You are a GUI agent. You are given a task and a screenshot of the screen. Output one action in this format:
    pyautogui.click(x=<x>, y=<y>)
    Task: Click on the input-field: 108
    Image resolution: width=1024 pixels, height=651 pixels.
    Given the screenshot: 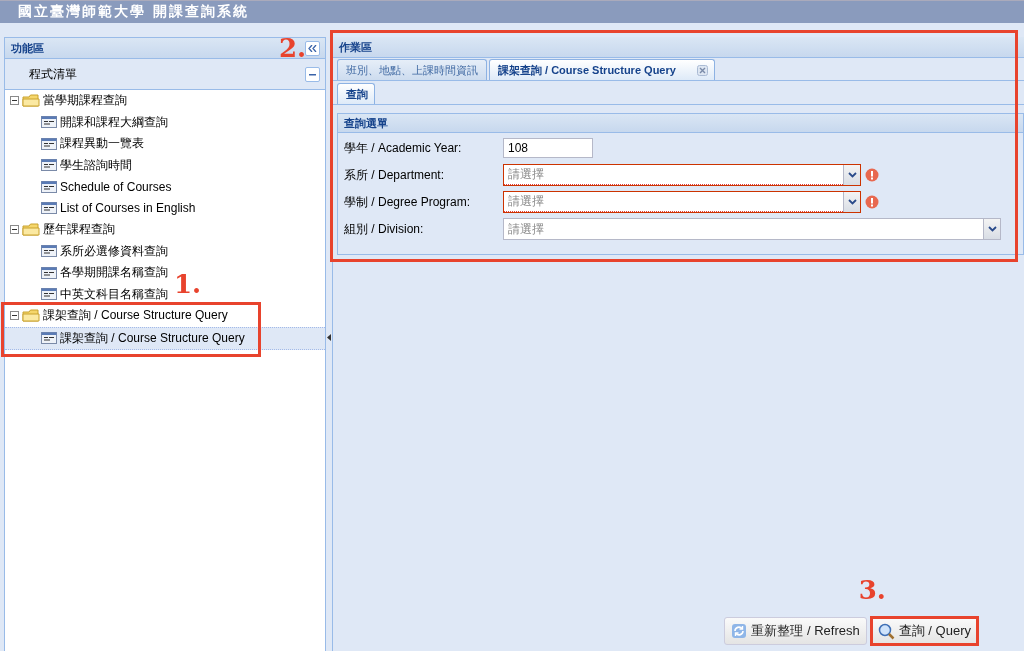 What is the action you would take?
    pyautogui.click(x=548, y=148)
    